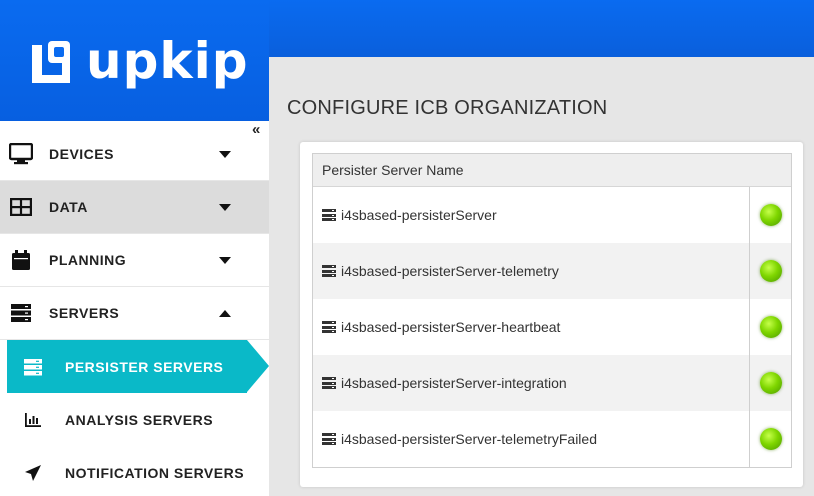 The height and width of the screenshot is (496, 814). Describe the element at coordinates (454, 383) in the screenshot. I see `server-name: i4sbased-persisterServer-integration` at that location.